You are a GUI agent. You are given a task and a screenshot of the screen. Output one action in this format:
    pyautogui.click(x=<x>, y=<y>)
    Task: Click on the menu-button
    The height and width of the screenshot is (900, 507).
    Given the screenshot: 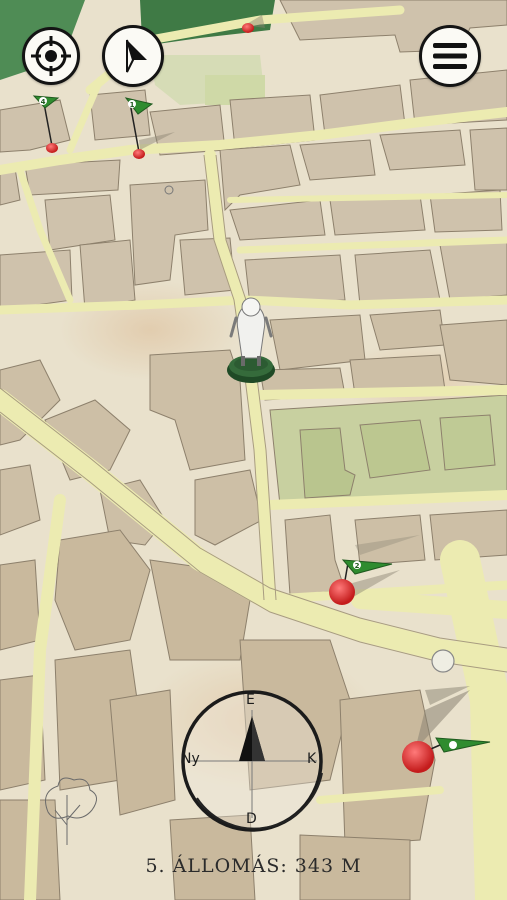 What is the action you would take?
    pyautogui.click(x=450, y=56)
    